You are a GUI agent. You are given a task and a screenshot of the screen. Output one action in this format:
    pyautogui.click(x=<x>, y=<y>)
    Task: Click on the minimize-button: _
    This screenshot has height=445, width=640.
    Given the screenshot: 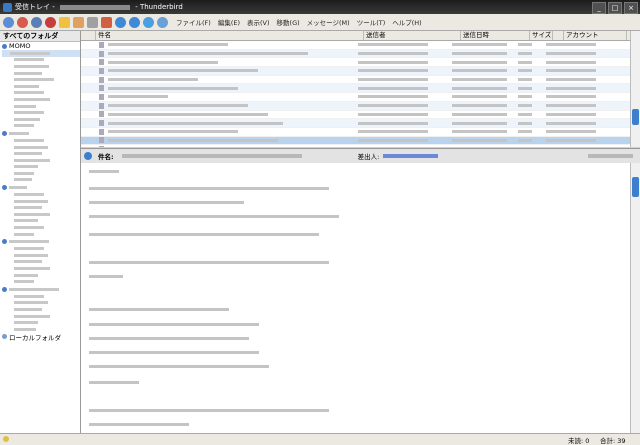 What is the action you would take?
    pyautogui.click(x=599, y=8)
    